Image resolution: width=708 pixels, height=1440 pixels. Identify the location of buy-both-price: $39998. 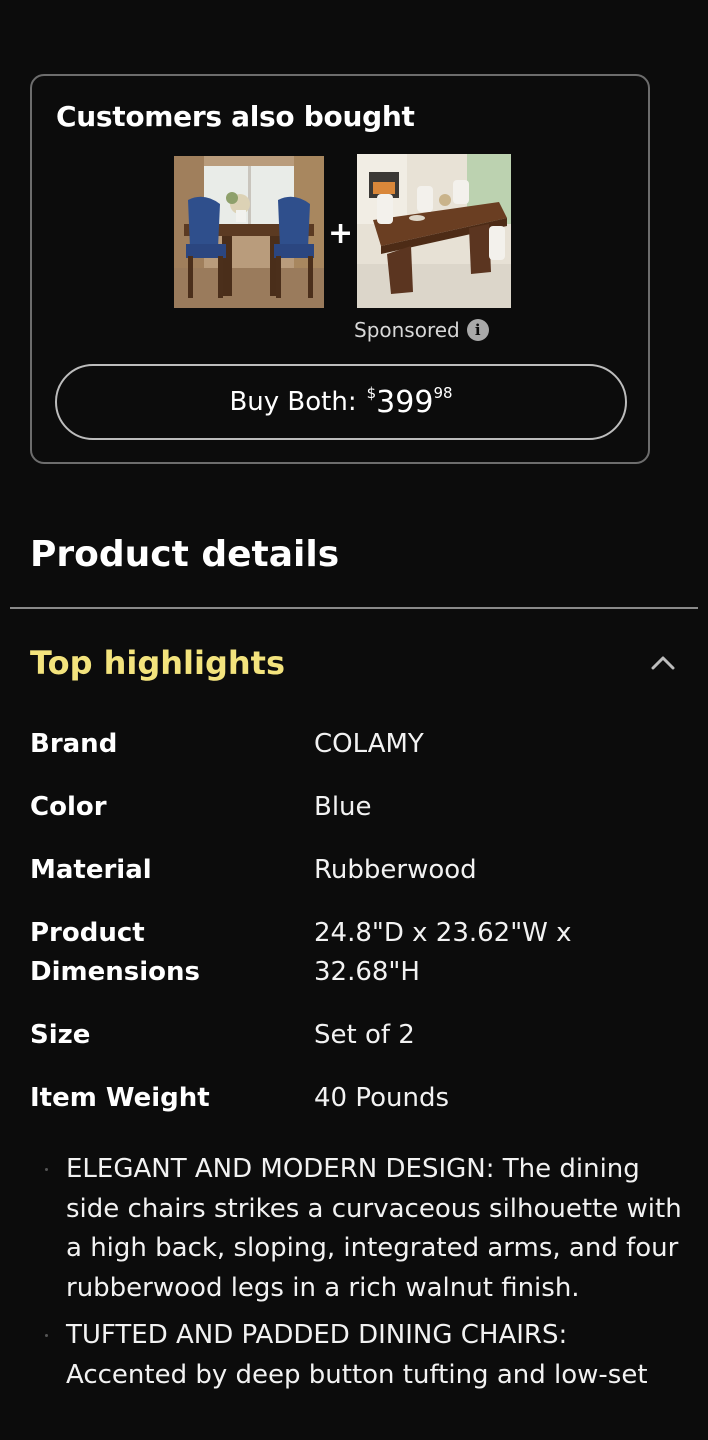
(410, 402).